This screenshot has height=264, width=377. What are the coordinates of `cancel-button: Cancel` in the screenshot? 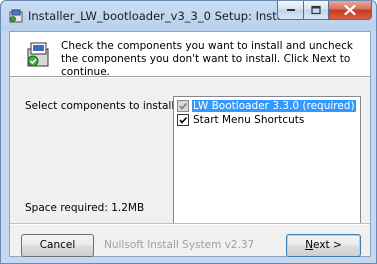 It's located at (57, 245).